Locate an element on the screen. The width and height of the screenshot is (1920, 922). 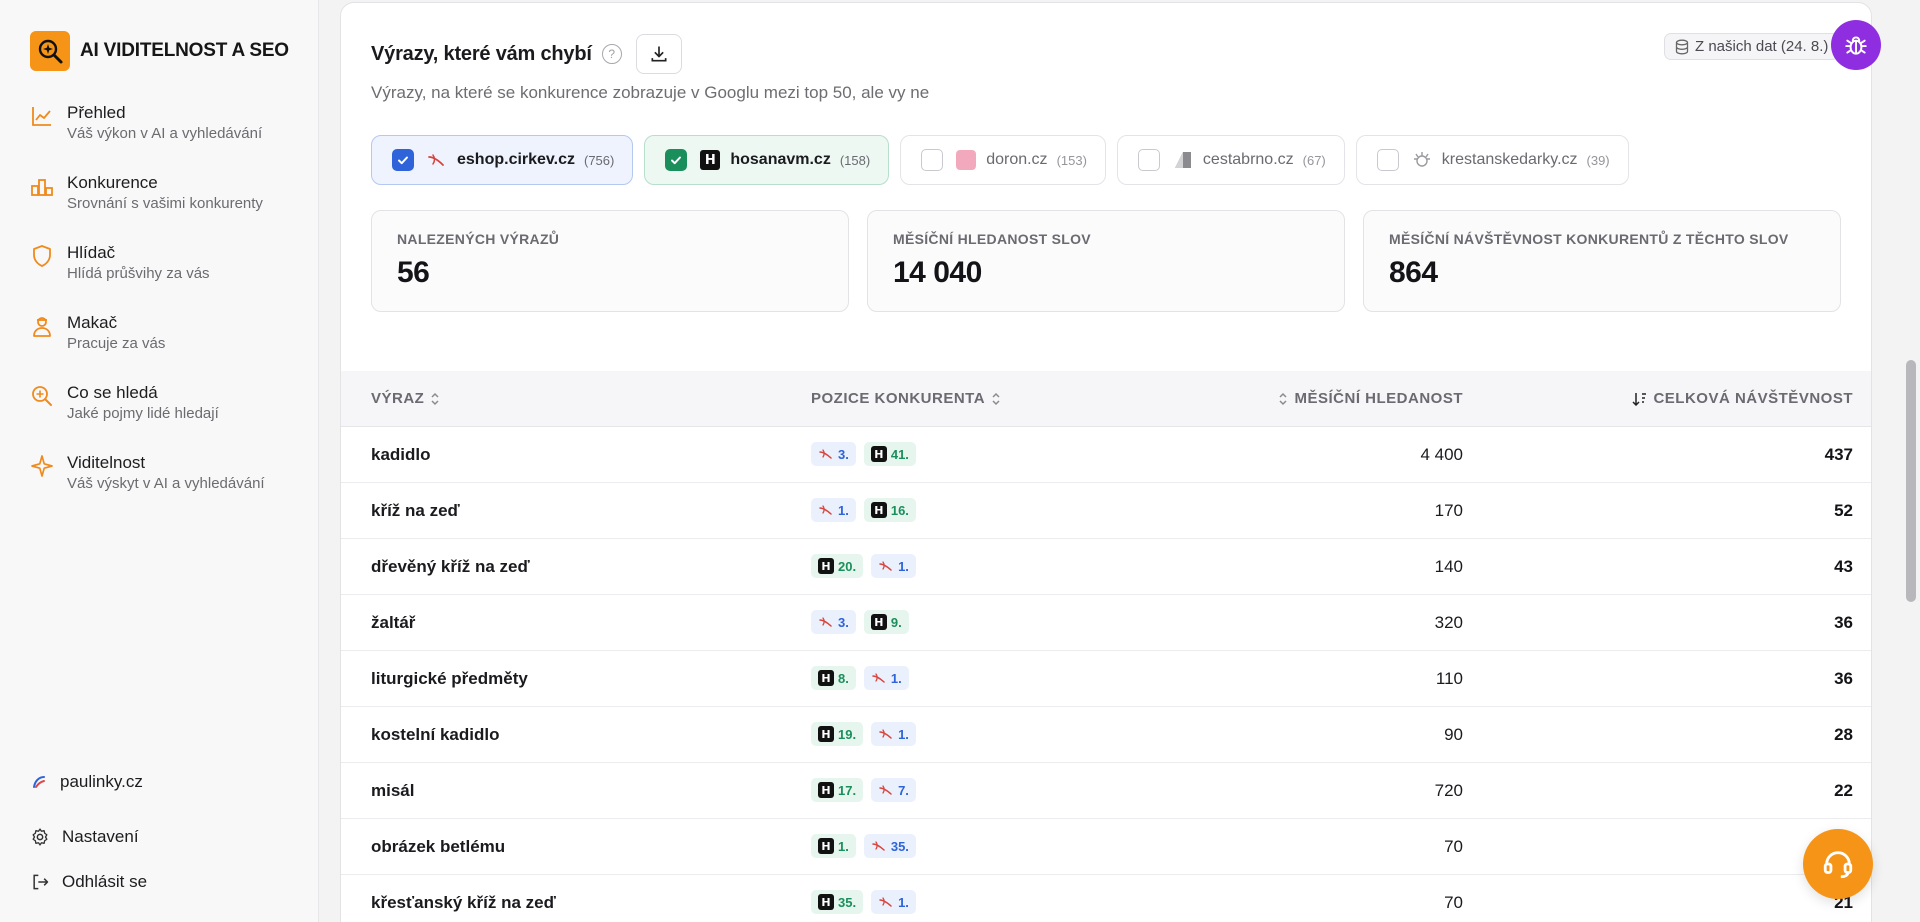
position-badge-hosanavm: H 16. is located at coordinates (889, 510).